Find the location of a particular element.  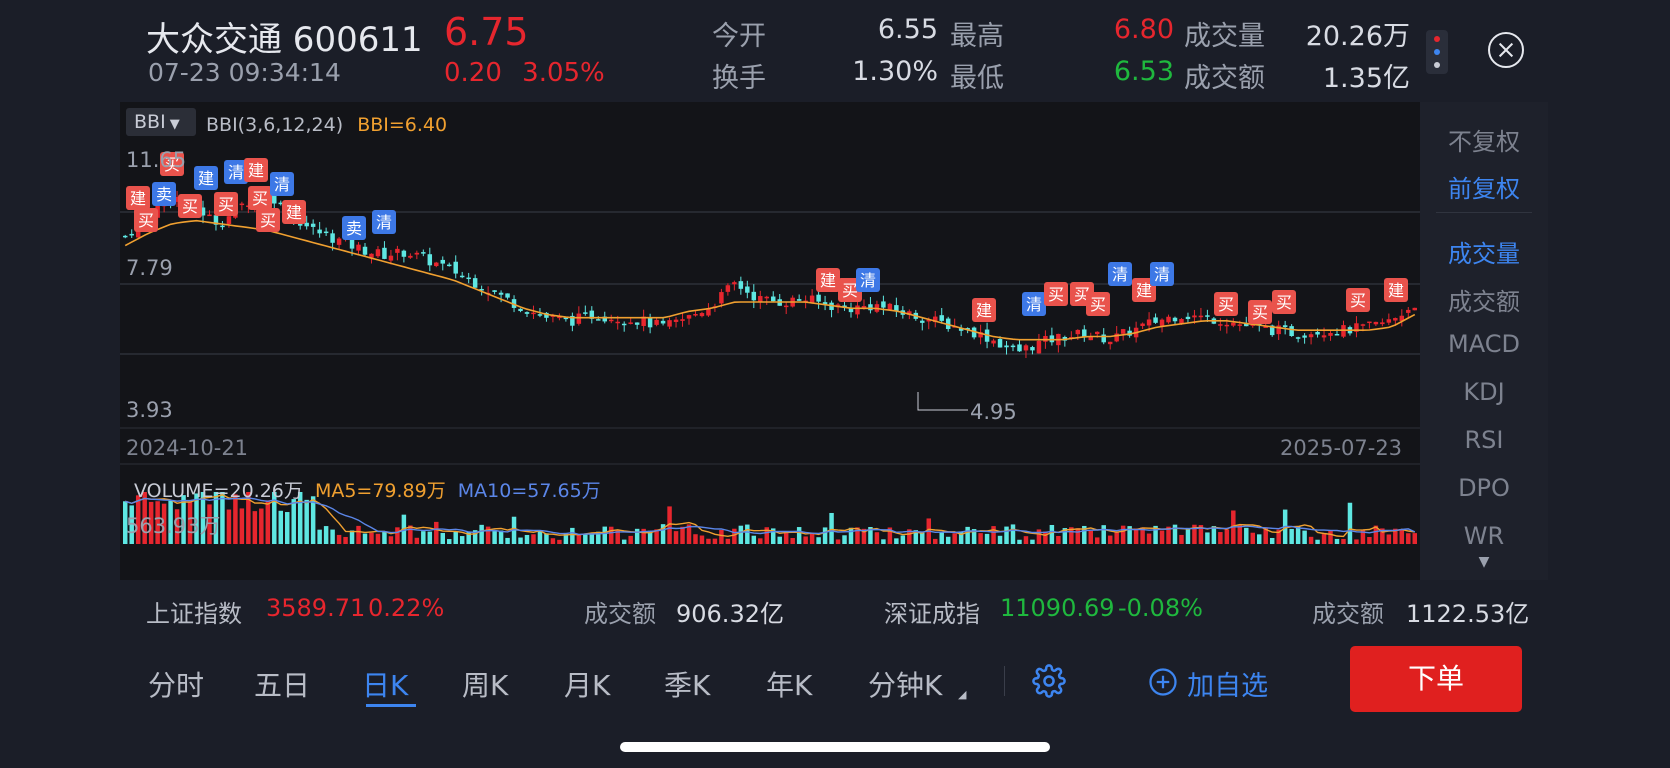

indicator-selector: BBI ▼ is located at coordinates (161, 122).